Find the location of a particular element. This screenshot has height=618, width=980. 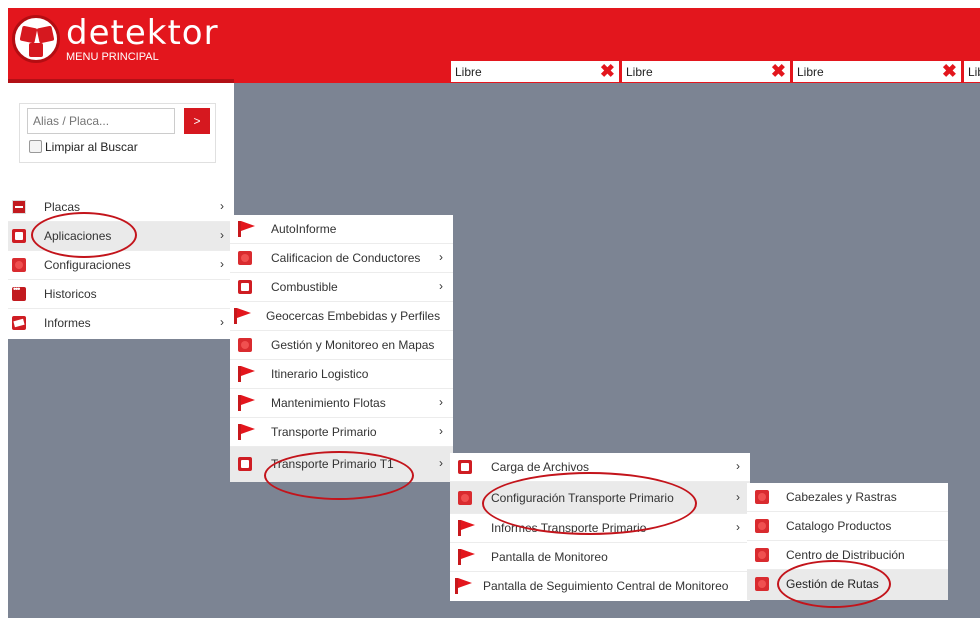

detektor-logo-icon is located at coordinates (36, 39).